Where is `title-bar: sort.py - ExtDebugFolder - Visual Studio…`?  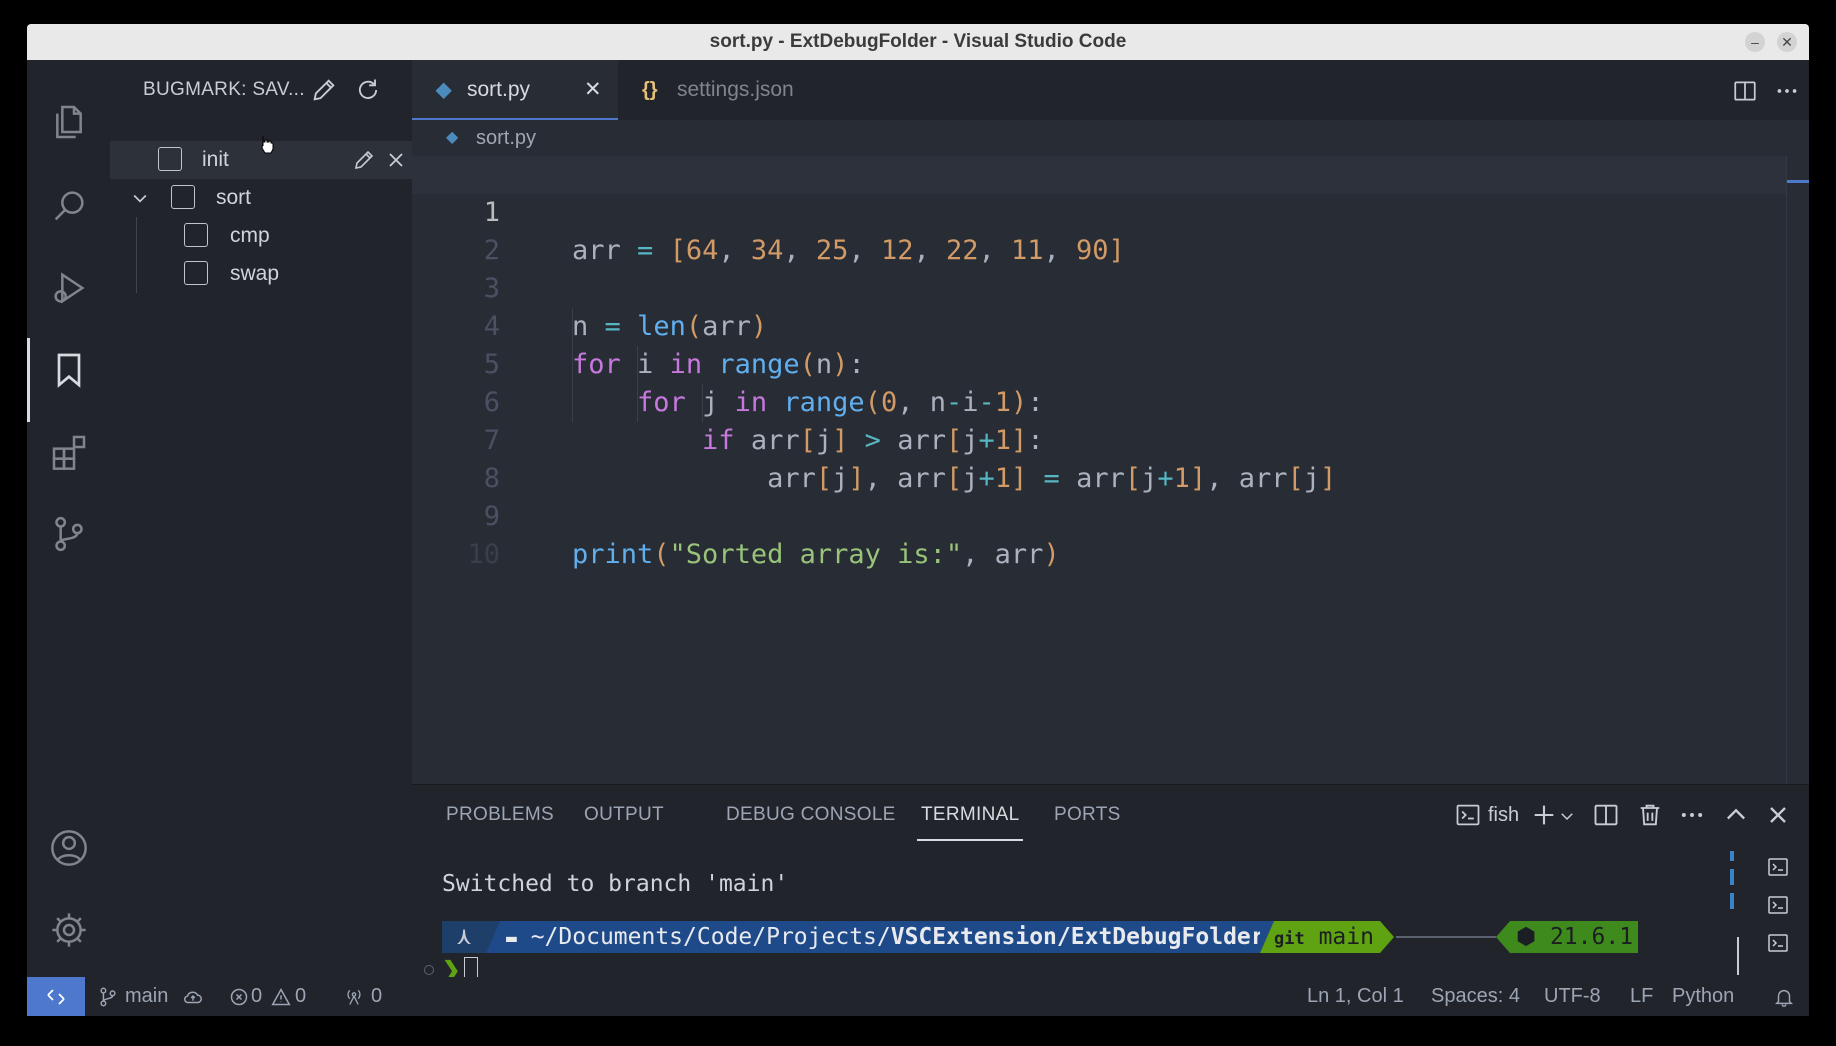 title-bar: sort.py - ExtDebugFolder - Visual Studio… is located at coordinates (918, 42).